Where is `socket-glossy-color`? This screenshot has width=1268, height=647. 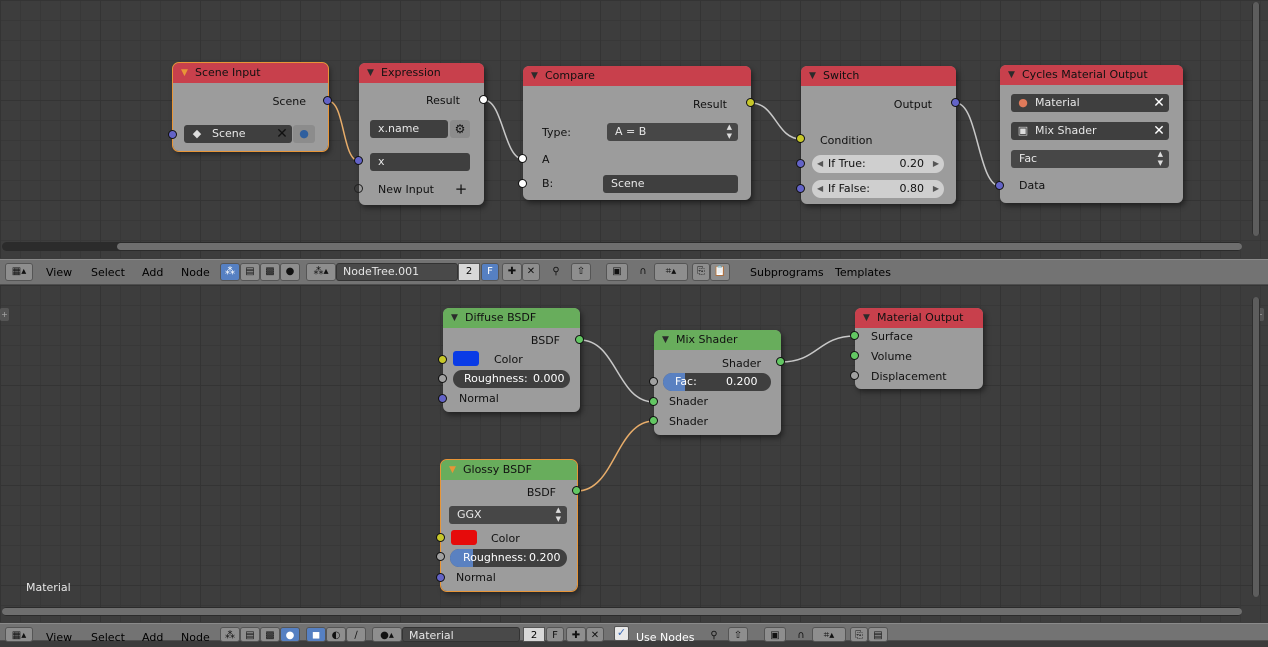
socket-glossy-color is located at coordinates (440, 537).